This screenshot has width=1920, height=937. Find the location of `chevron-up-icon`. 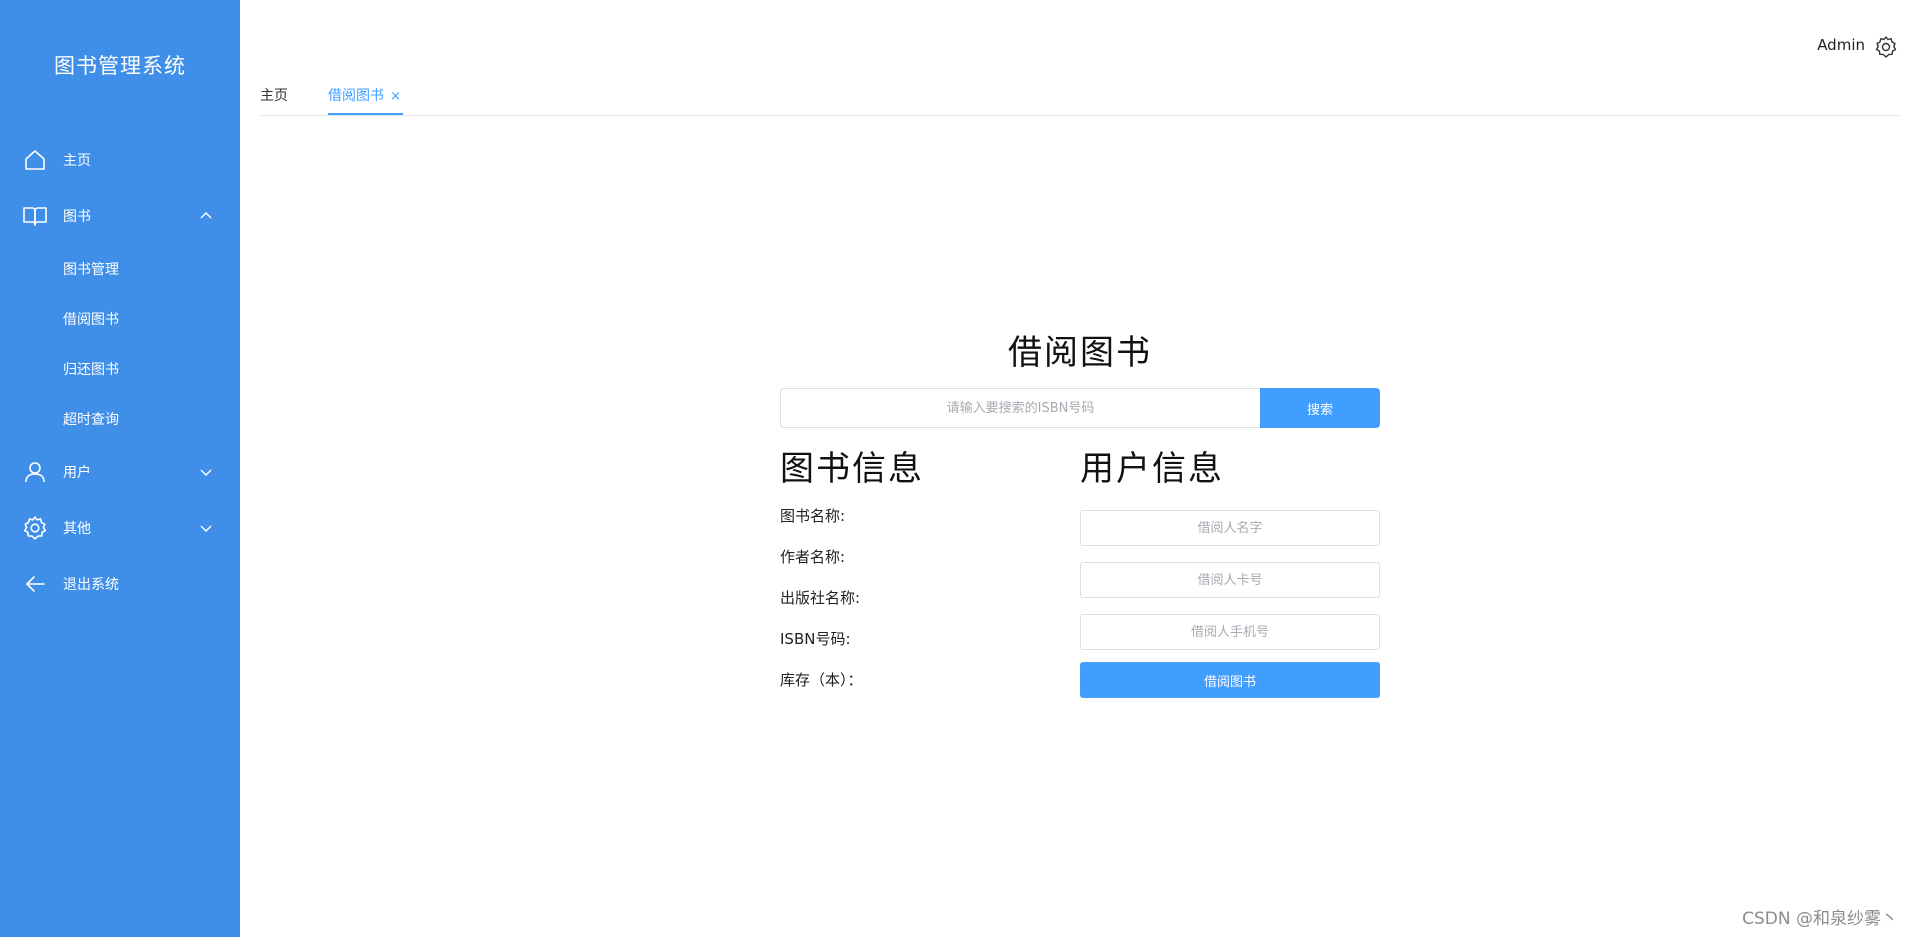

chevron-up-icon is located at coordinates (206, 215).